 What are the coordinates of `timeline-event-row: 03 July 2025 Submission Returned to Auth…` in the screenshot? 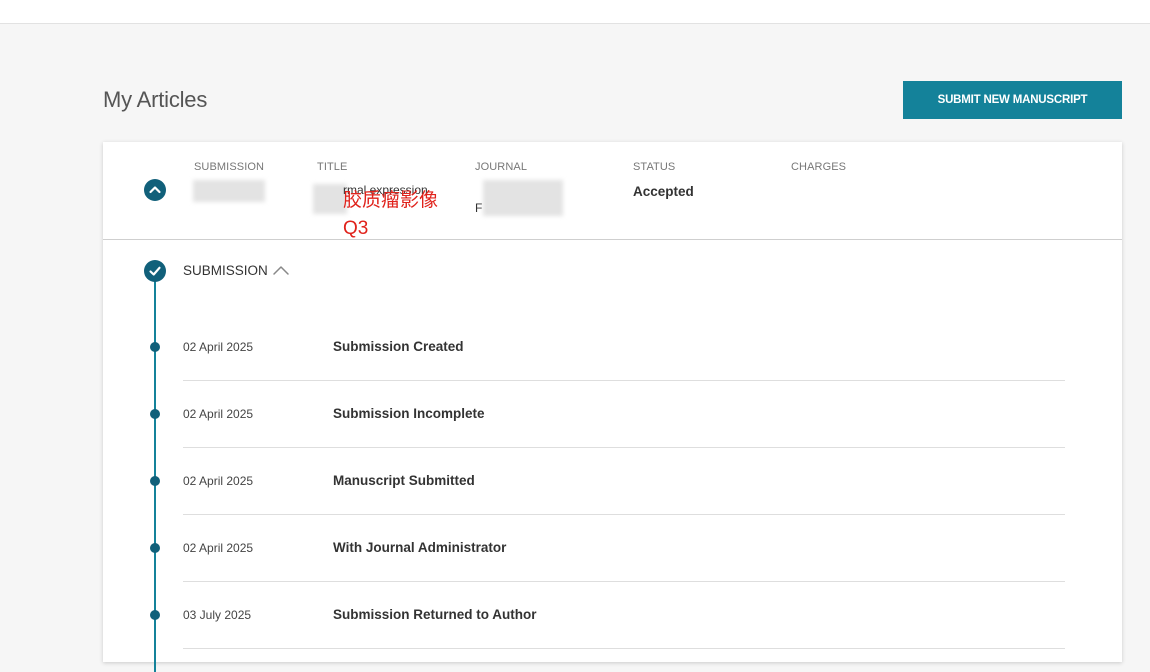 It's located at (624, 615).